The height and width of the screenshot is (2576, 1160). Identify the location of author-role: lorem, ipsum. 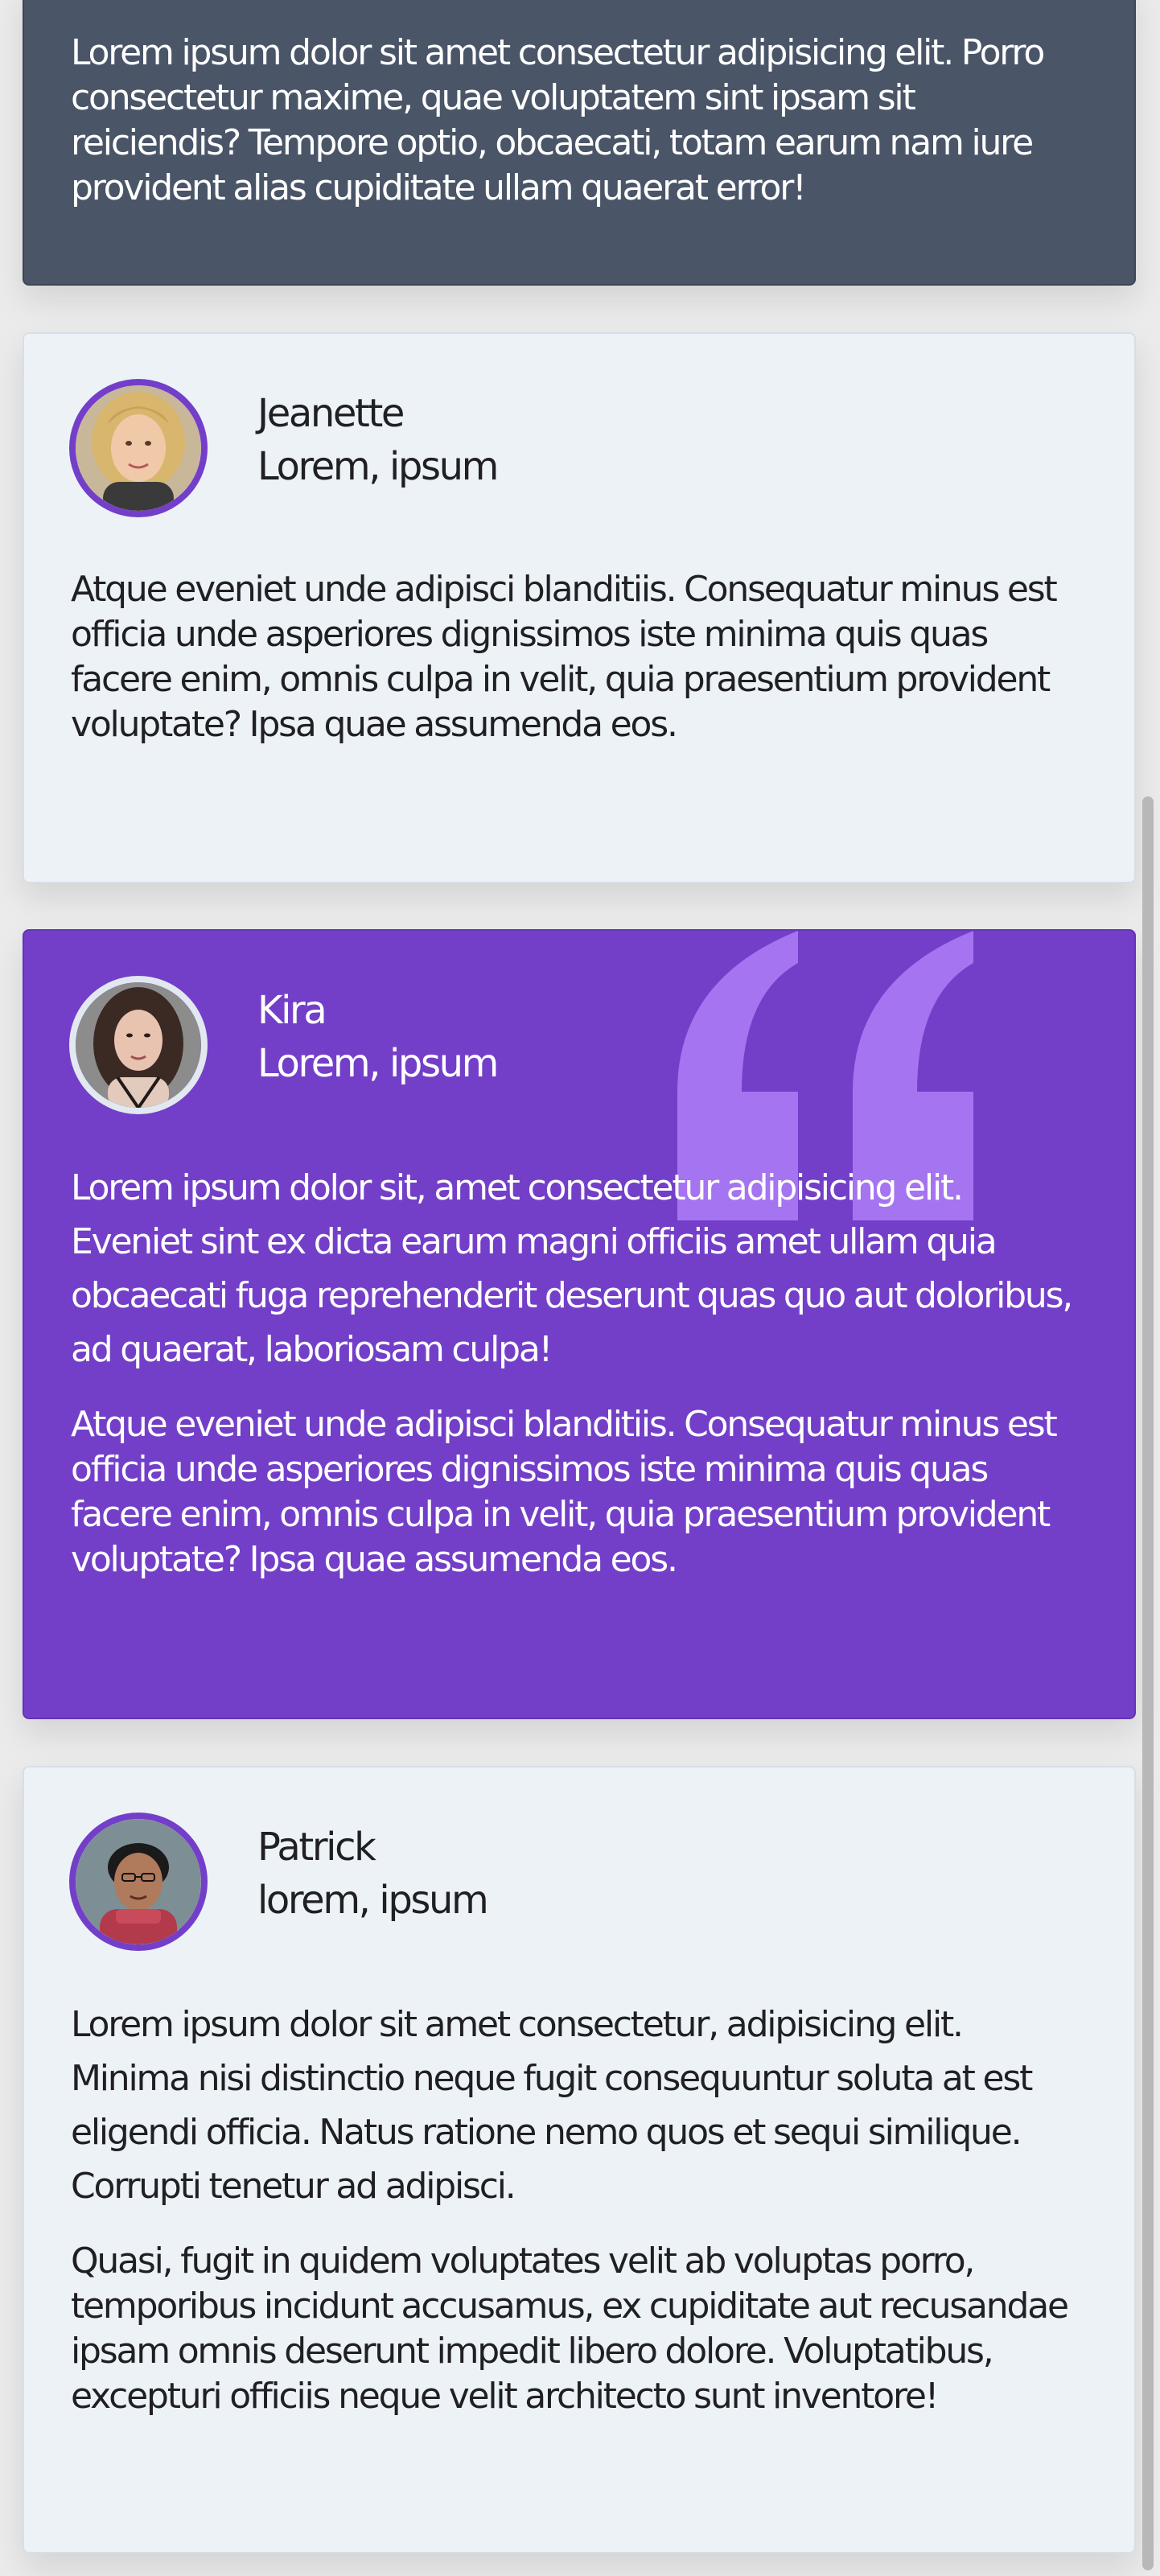
(373, 1900).